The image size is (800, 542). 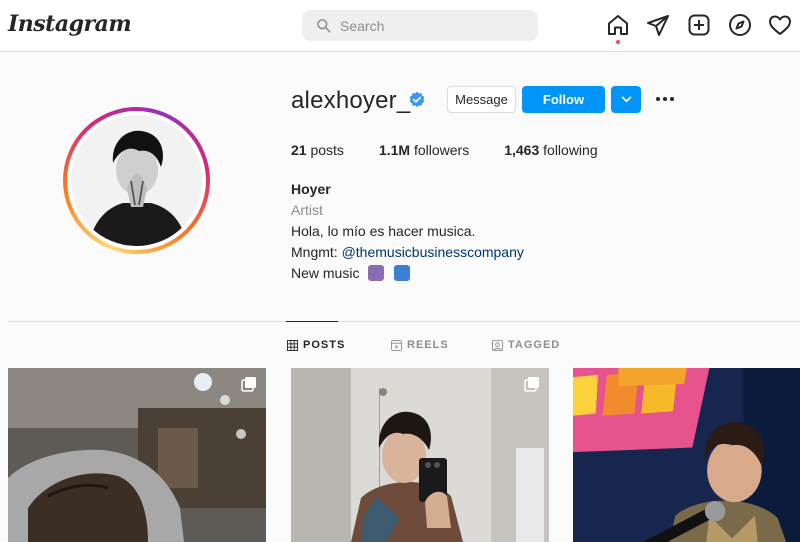 What do you see at coordinates (433, 252) in the screenshot?
I see `management-link: @themusicbusinesscompany` at bounding box center [433, 252].